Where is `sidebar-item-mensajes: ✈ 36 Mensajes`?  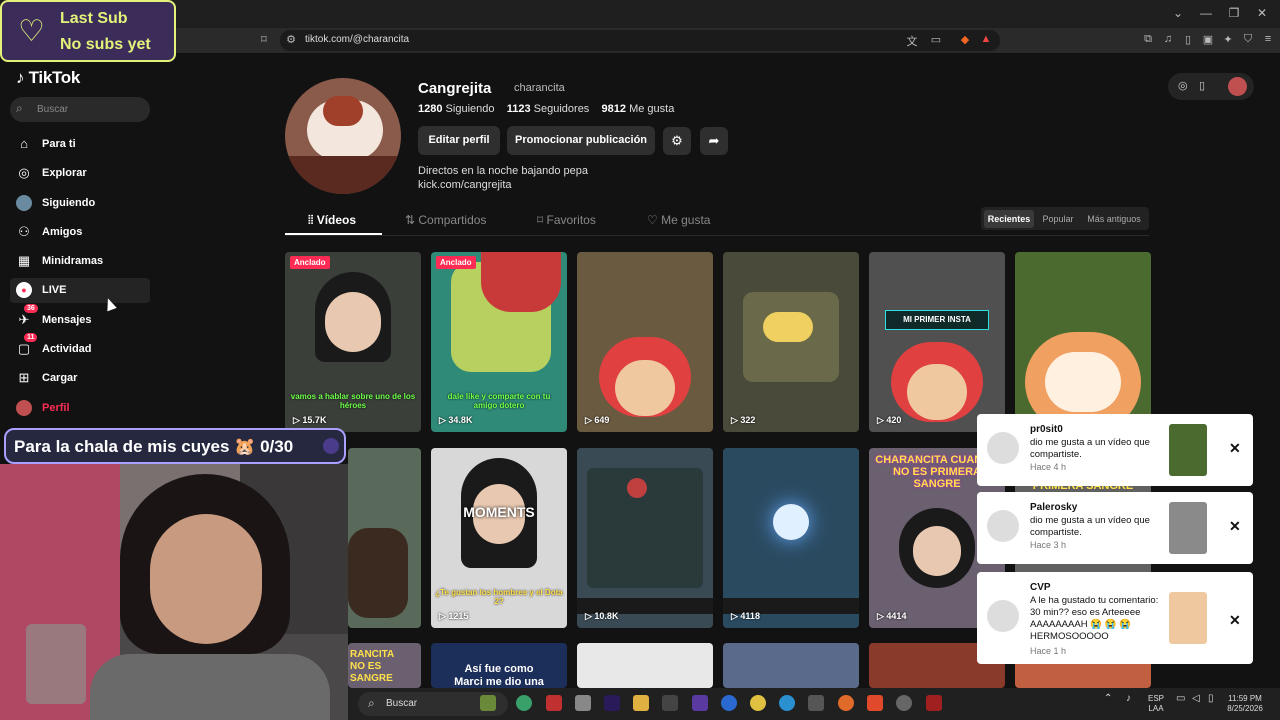
sidebar-item-mensajes: ✈ 36 Mensajes is located at coordinates (80, 318).